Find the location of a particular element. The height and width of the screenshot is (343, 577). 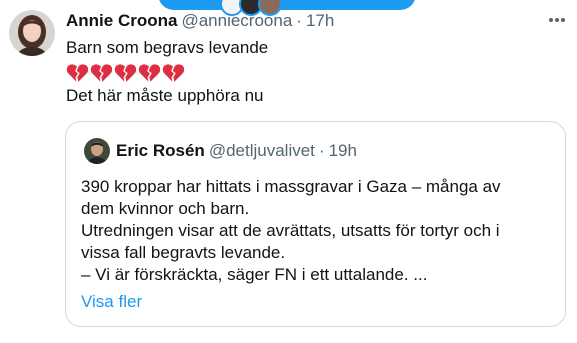

quoted-author-avatar is located at coordinates (97, 151).